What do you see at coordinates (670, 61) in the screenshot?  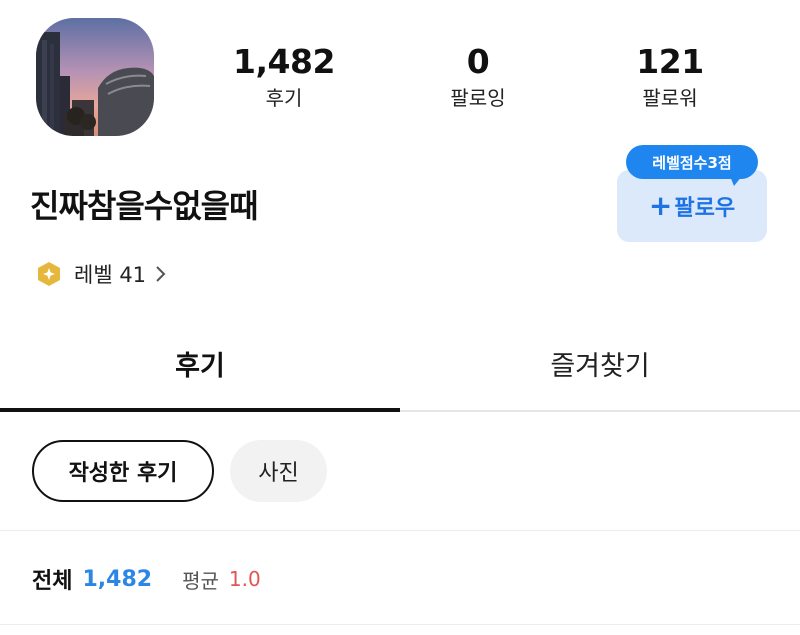 I see `followers-count: 121` at bounding box center [670, 61].